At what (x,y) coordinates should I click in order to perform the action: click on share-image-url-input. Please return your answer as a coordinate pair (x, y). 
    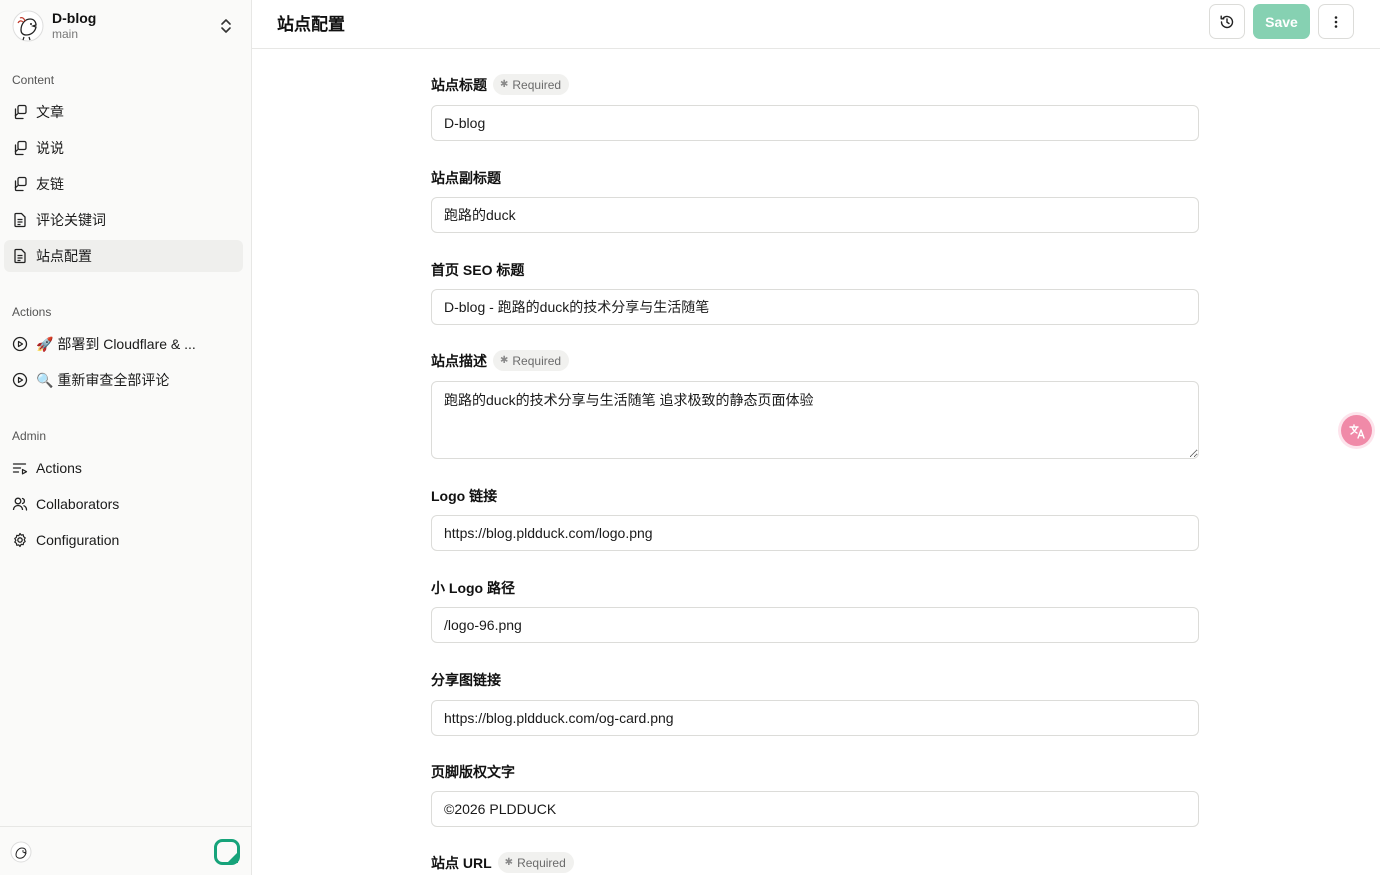
    Looking at the image, I should click on (815, 718).